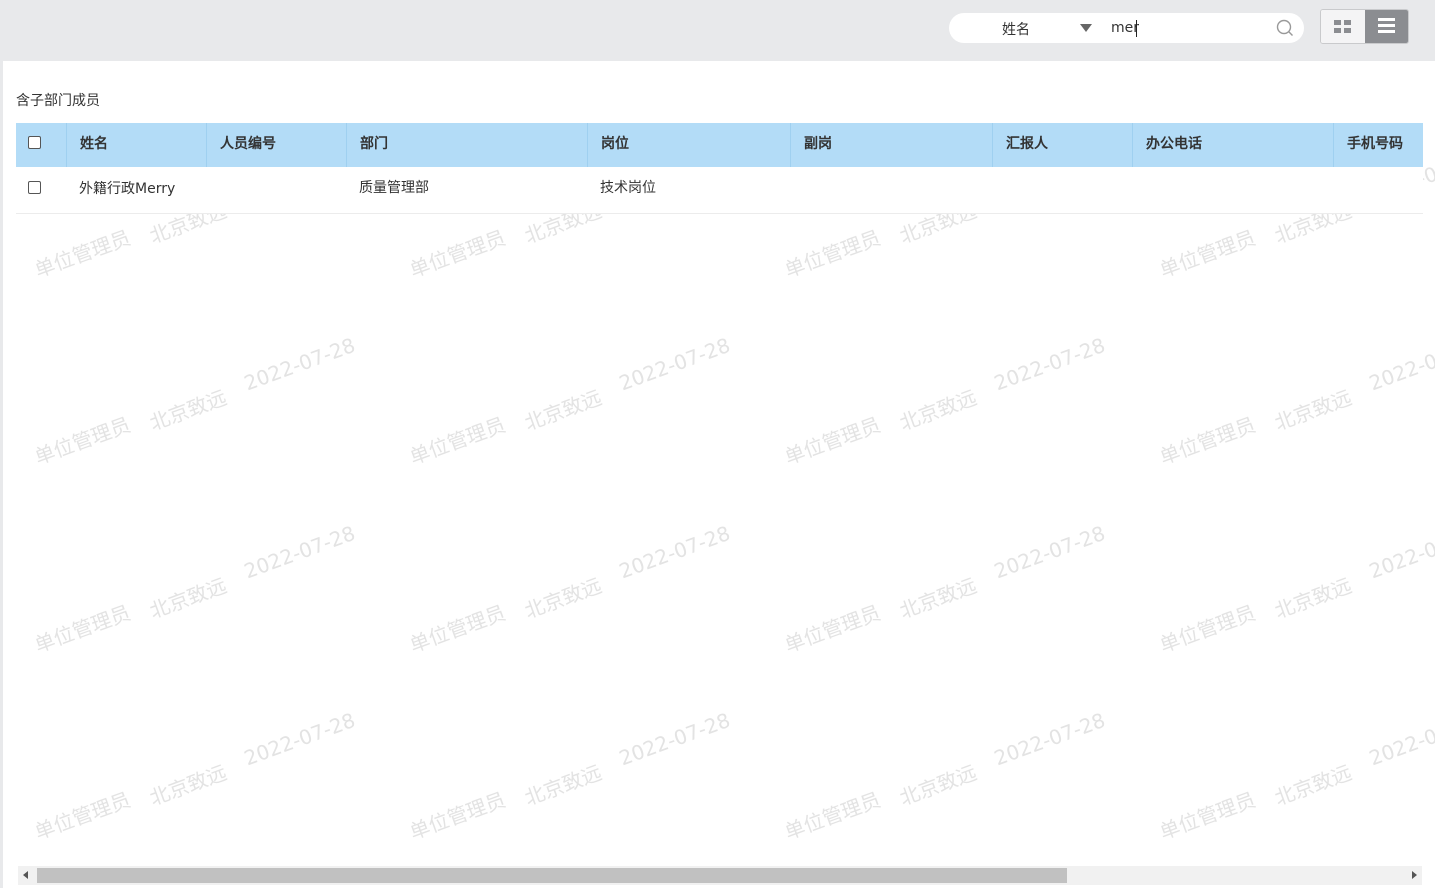 Image resolution: width=1435 pixels, height=888 pixels. Describe the element at coordinates (25, 875) in the screenshot. I see `scroll-left-icon` at that location.